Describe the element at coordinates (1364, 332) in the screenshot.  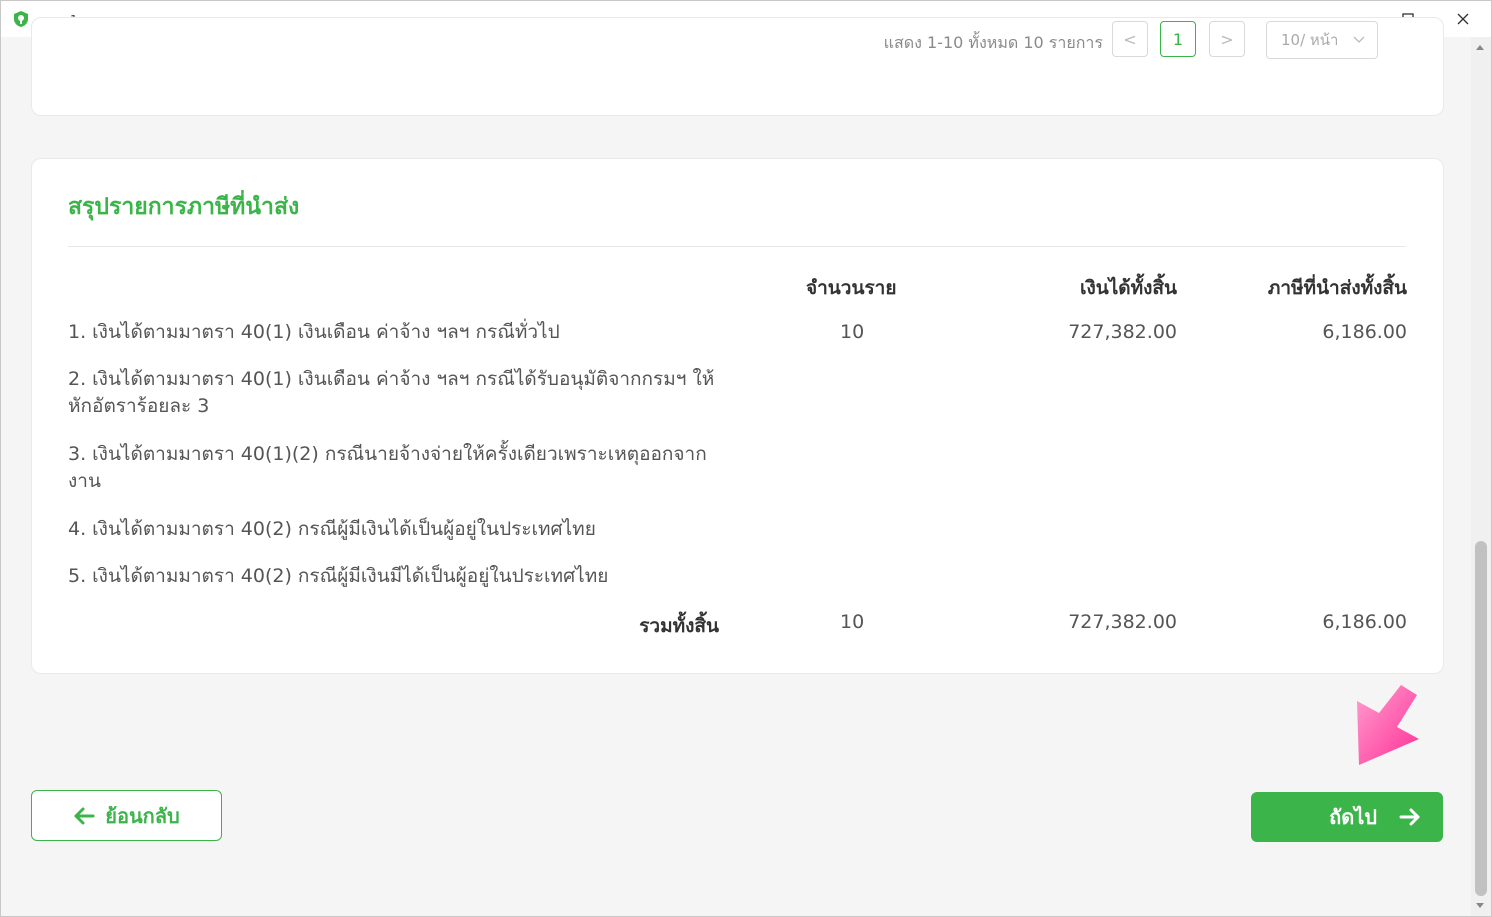
I see `summary-row-tax-1: 6,186.00` at that location.